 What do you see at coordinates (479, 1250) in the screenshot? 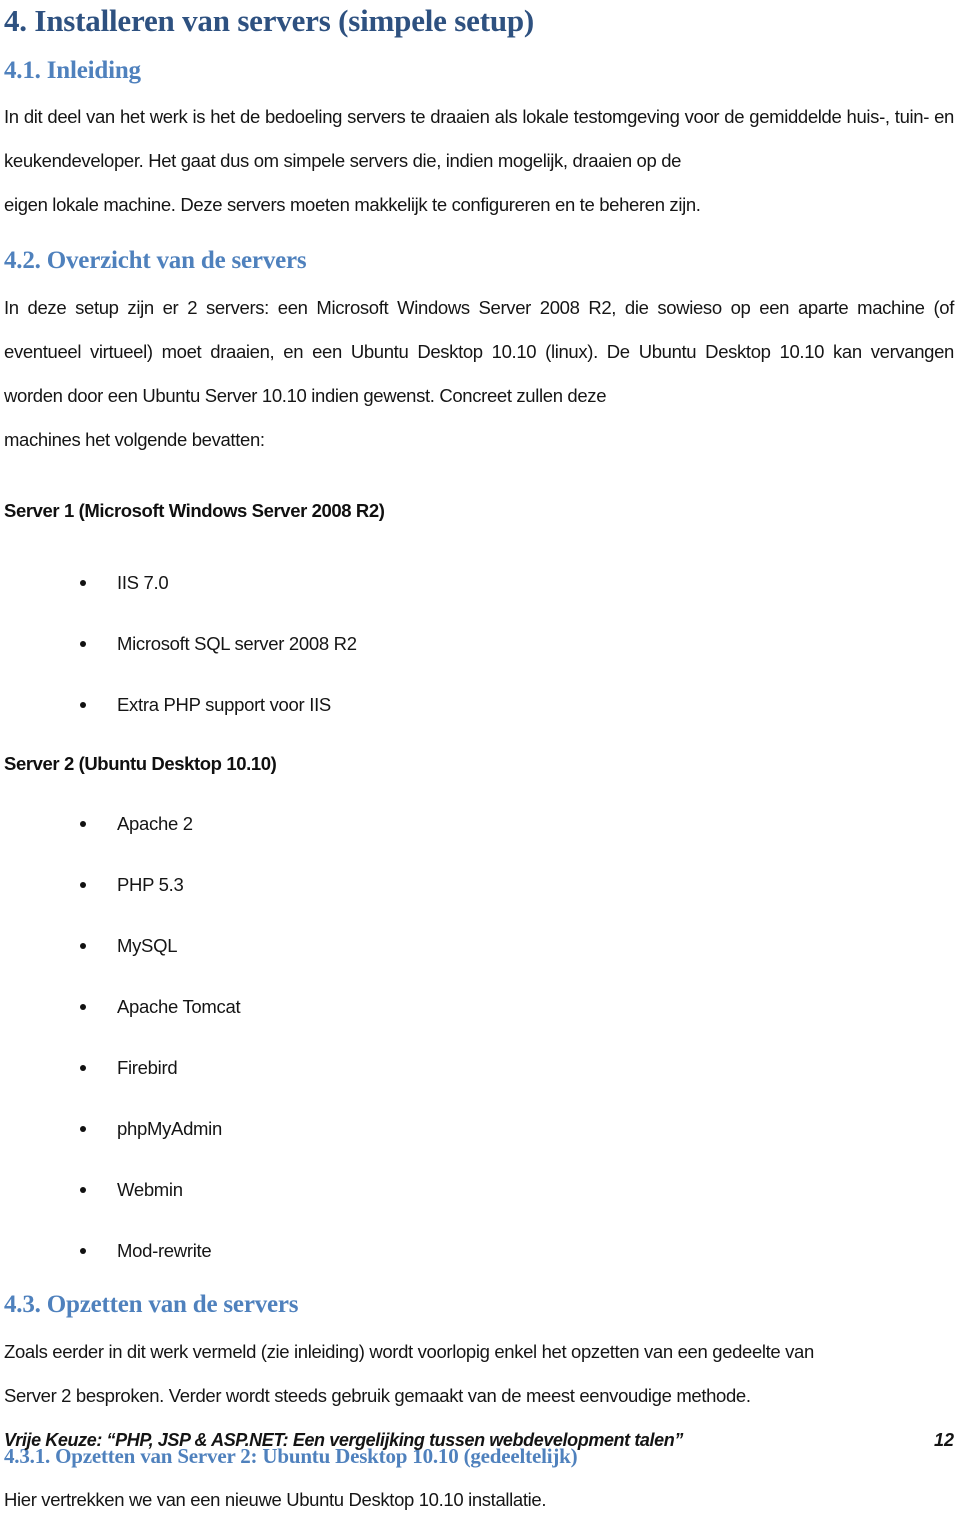
I see `list-item: Mod-rewrite` at bounding box center [479, 1250].